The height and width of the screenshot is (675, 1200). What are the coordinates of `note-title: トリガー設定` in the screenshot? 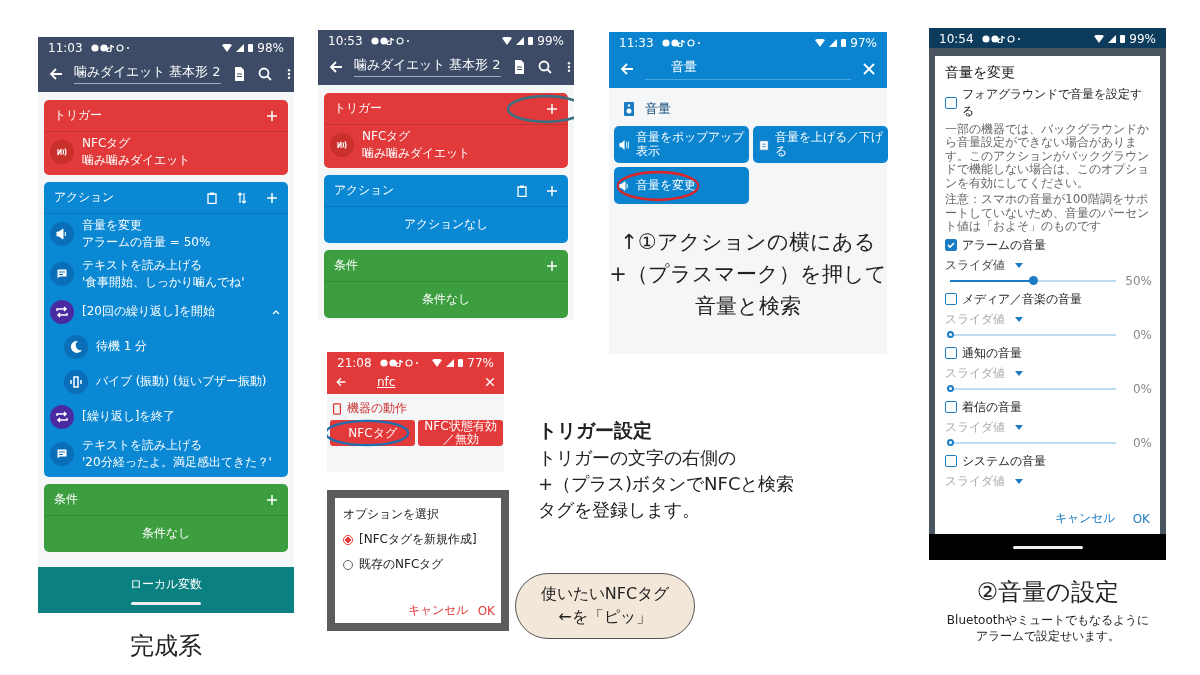 It's located at (595, 430).